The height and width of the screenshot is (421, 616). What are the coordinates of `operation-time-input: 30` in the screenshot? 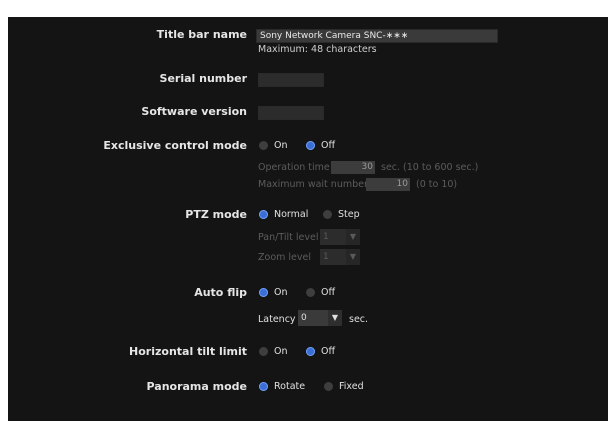 It's located at (353, 167).